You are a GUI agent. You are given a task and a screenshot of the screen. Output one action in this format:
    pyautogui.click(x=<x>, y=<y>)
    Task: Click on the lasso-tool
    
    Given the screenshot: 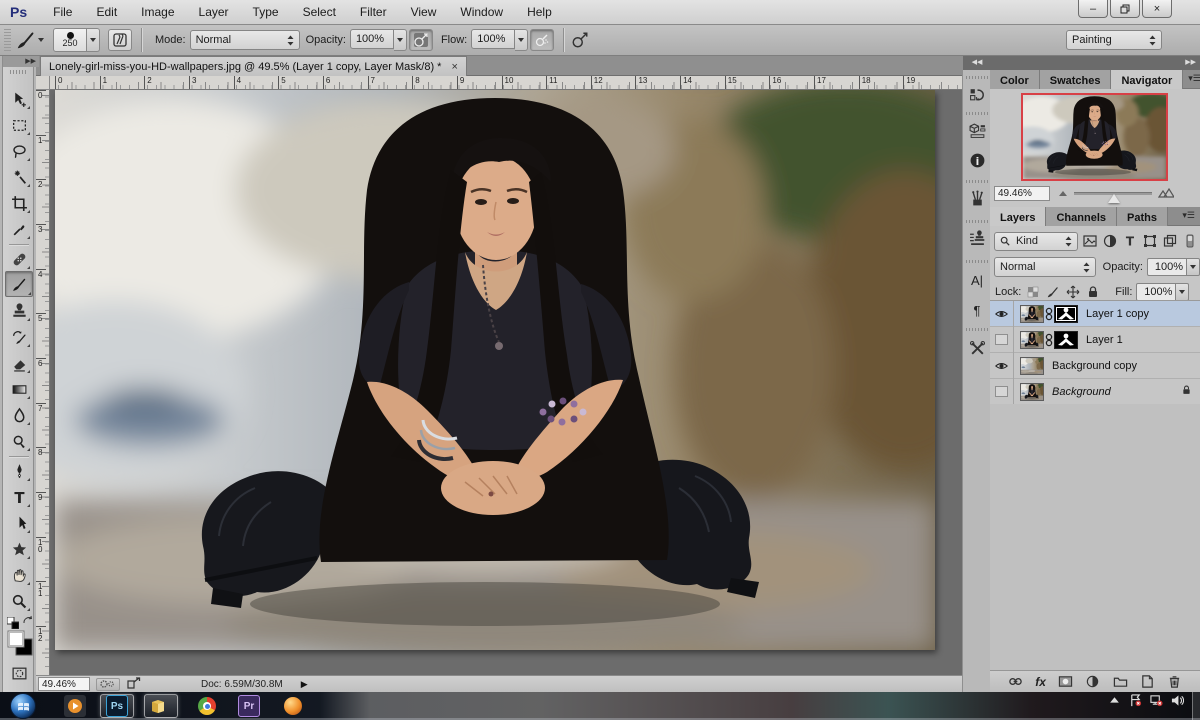 What is the action you would take?
    pyautogui.click(x=19, y=151)
    